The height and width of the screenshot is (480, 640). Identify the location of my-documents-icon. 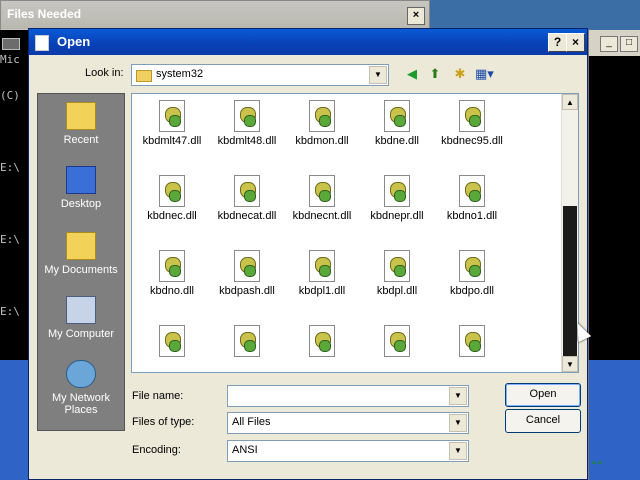
(81, 246).